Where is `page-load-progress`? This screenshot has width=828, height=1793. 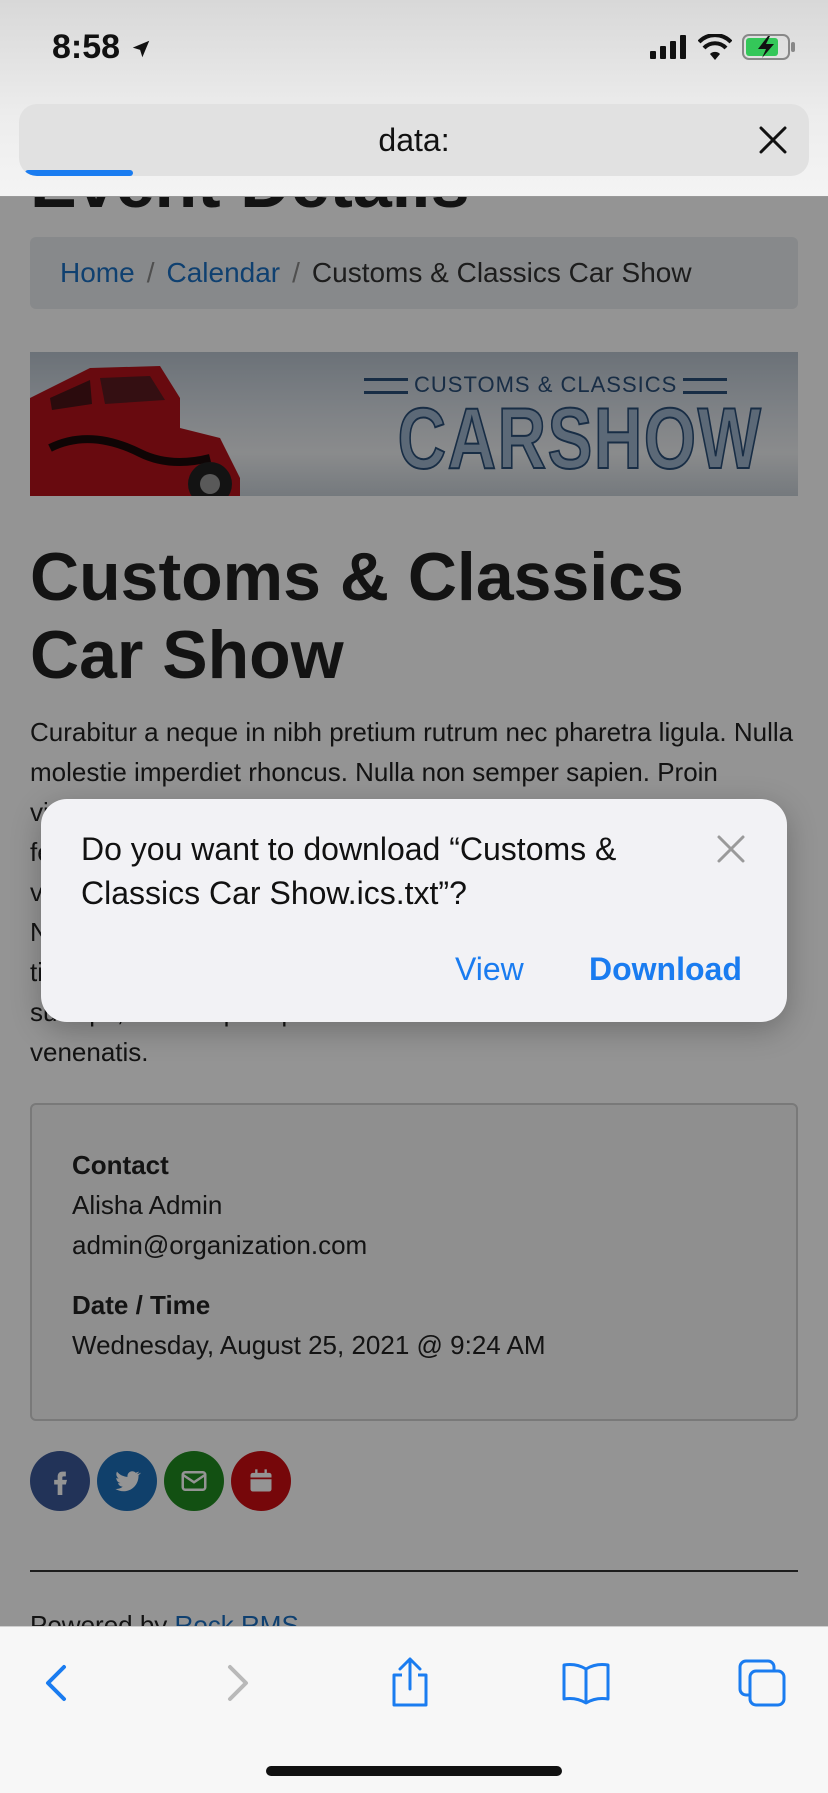 page-load-progress is located at coordinates (79, 173).